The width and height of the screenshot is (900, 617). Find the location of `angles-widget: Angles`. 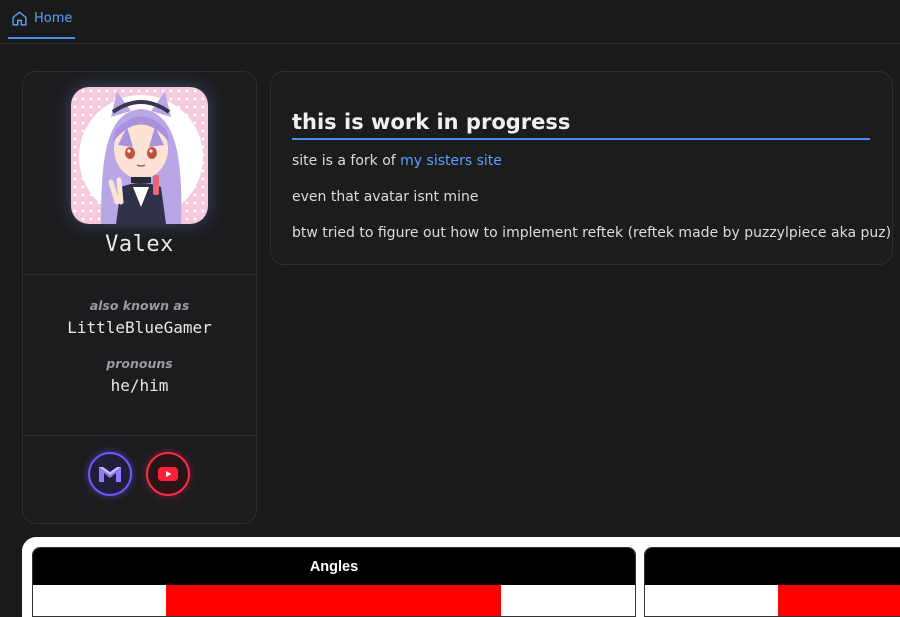

angles-widget: Angles is located at coordinates (334, 582).